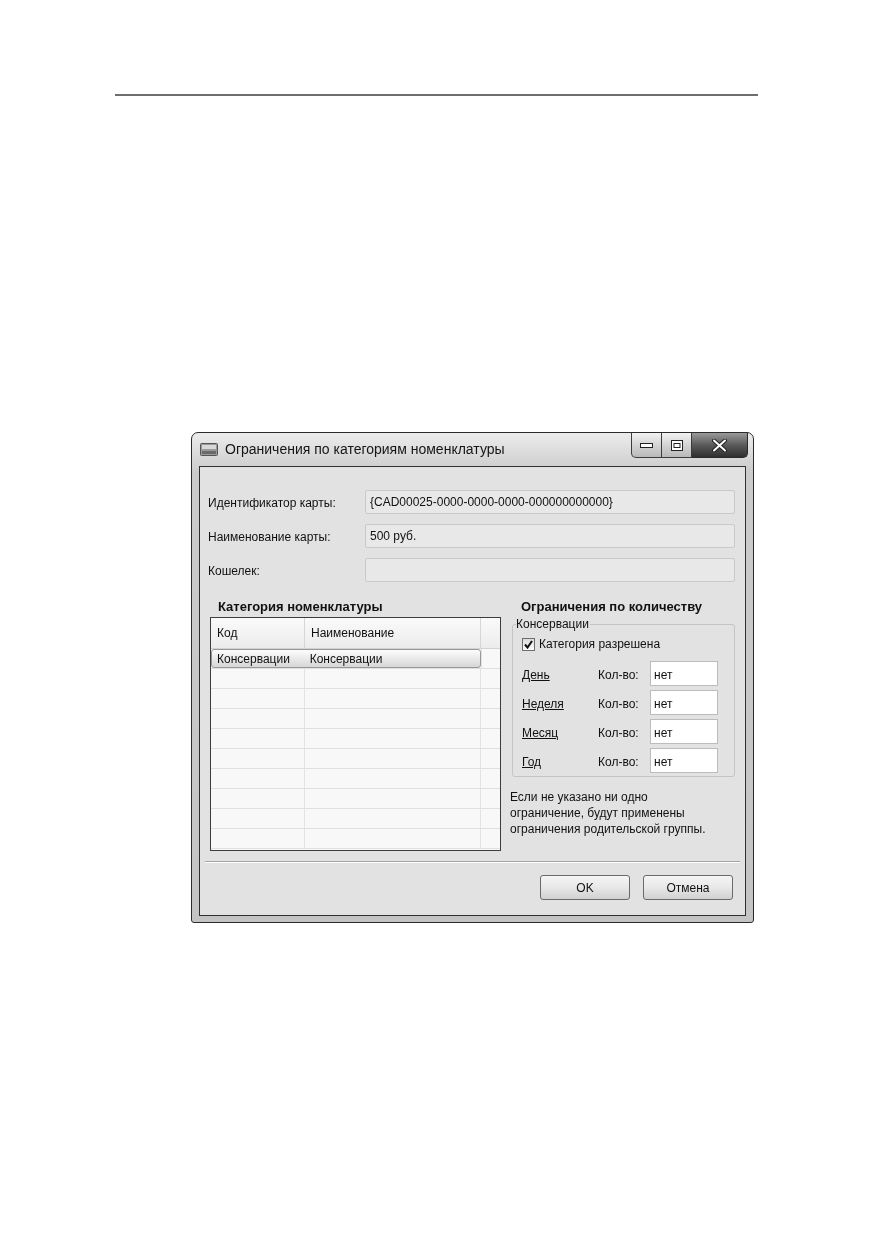 The image size is (872, 1239). Describe the element at coordinates (536, 674) in the screenshot. I see `period-link: День` at that location.